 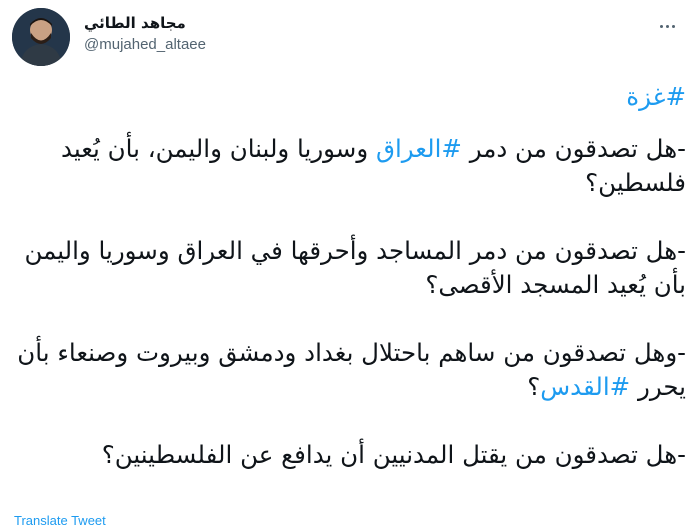 What do you see at coordinates (585, 386) in the screenshot?
I see `hashtag-quds-link: #القدس` at bounding box center [585, 386].